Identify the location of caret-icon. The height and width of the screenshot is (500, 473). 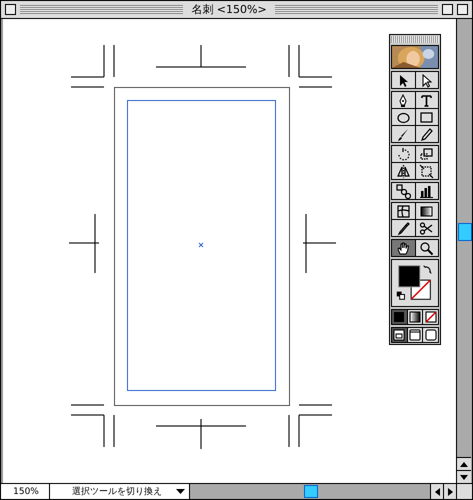
(180, 491).